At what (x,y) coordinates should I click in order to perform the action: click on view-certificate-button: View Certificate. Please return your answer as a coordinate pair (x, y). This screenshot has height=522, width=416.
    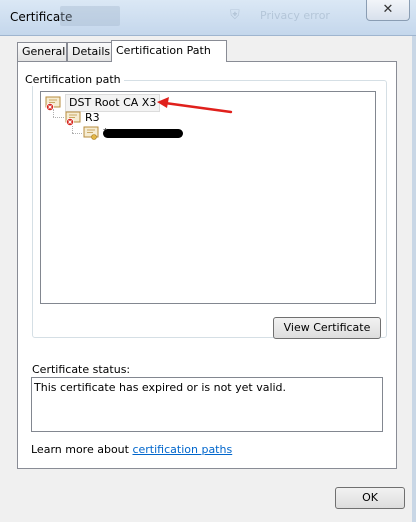
    Looking at the image, I should click on (327, 328).